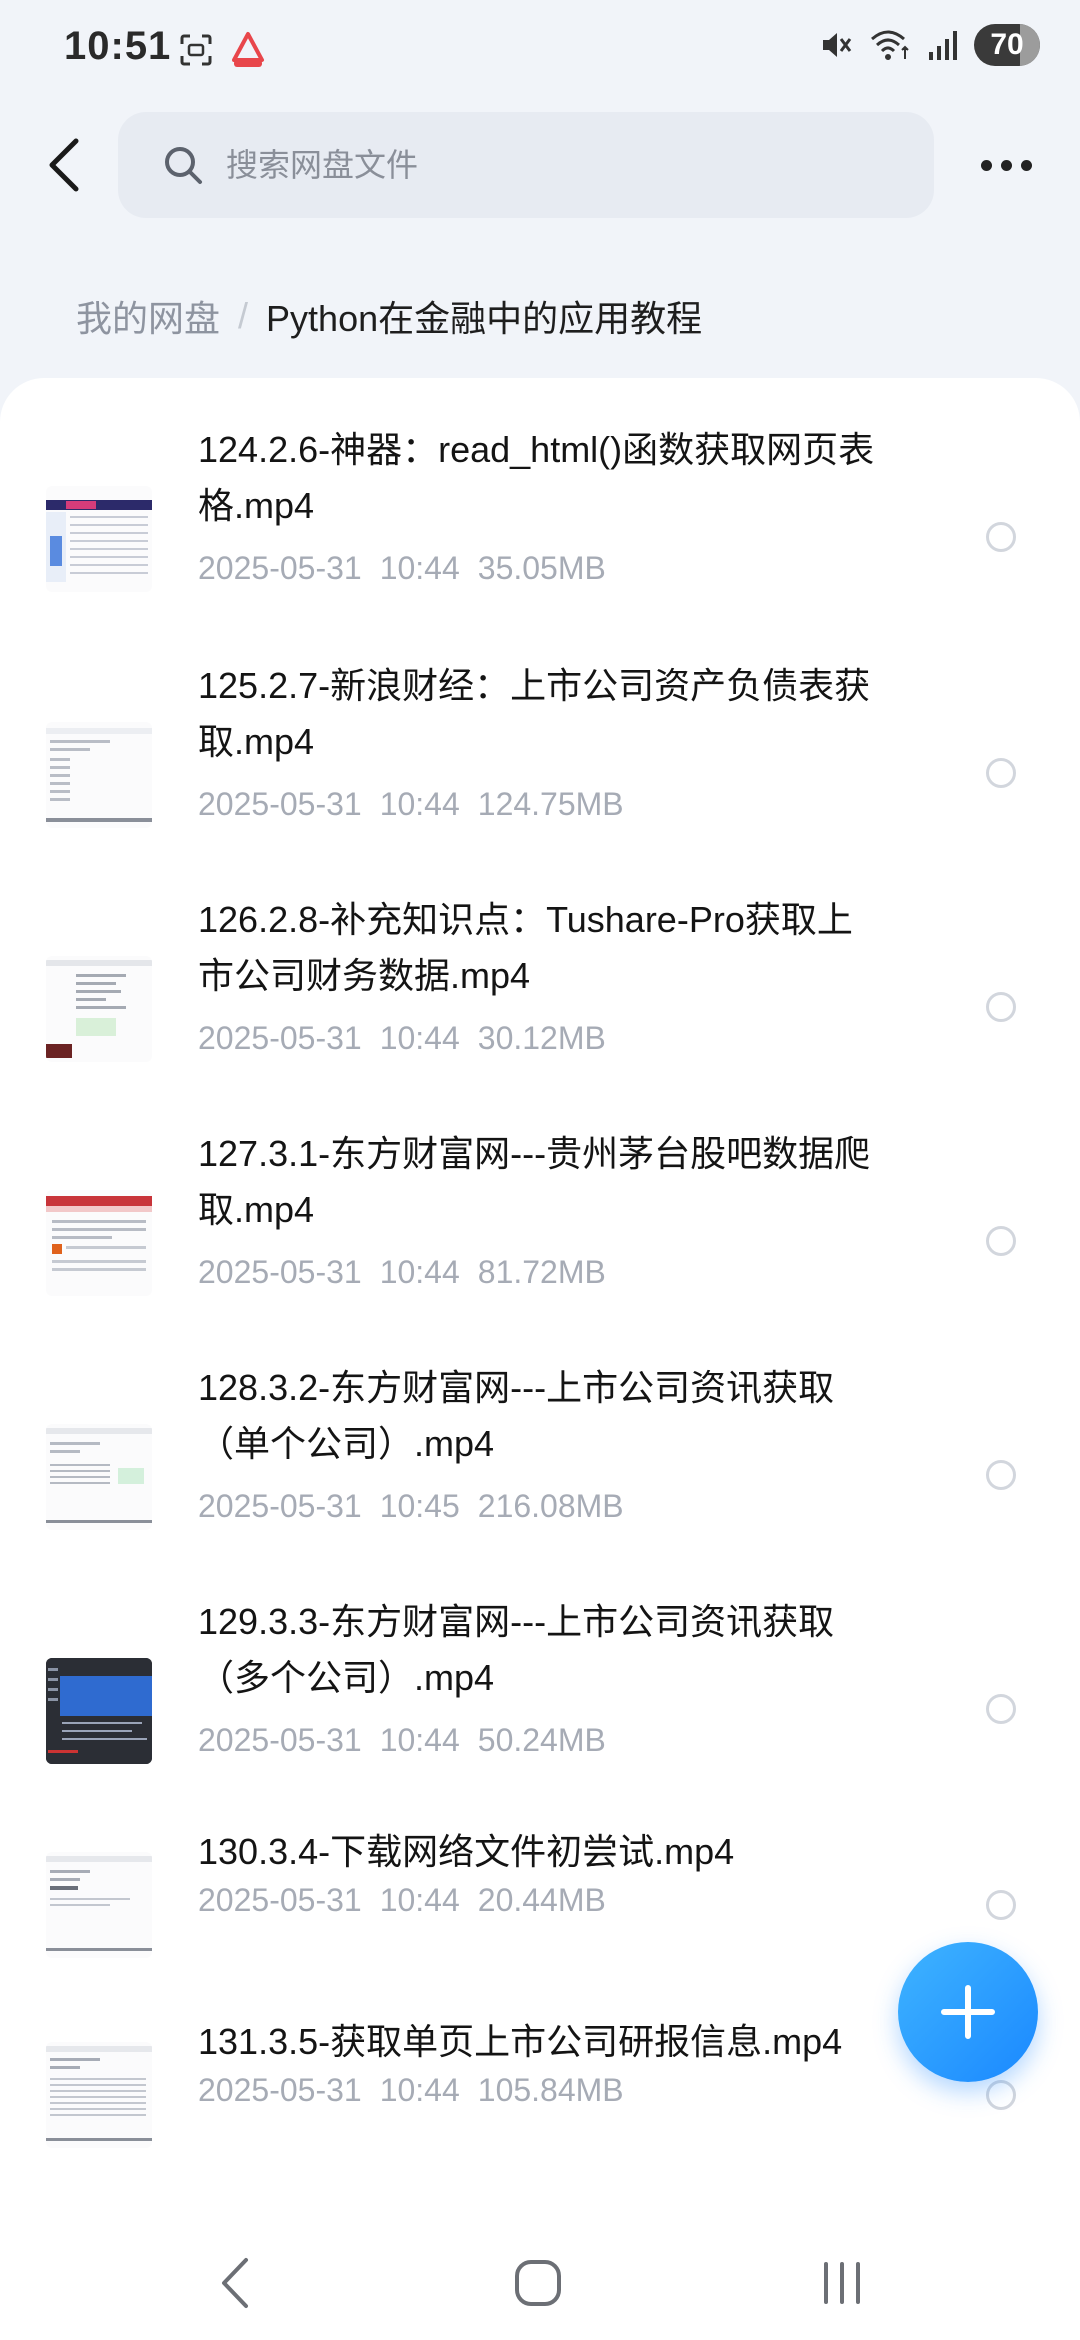 The width and height of the screenshot is (1080, 2340). What do you see at coordinates (534, 713) in the screenshot?
I see `file-name: 125.2.7-新浪财经：上市公司资产负债表获 取.mp4` at bounding box center [534, 713].